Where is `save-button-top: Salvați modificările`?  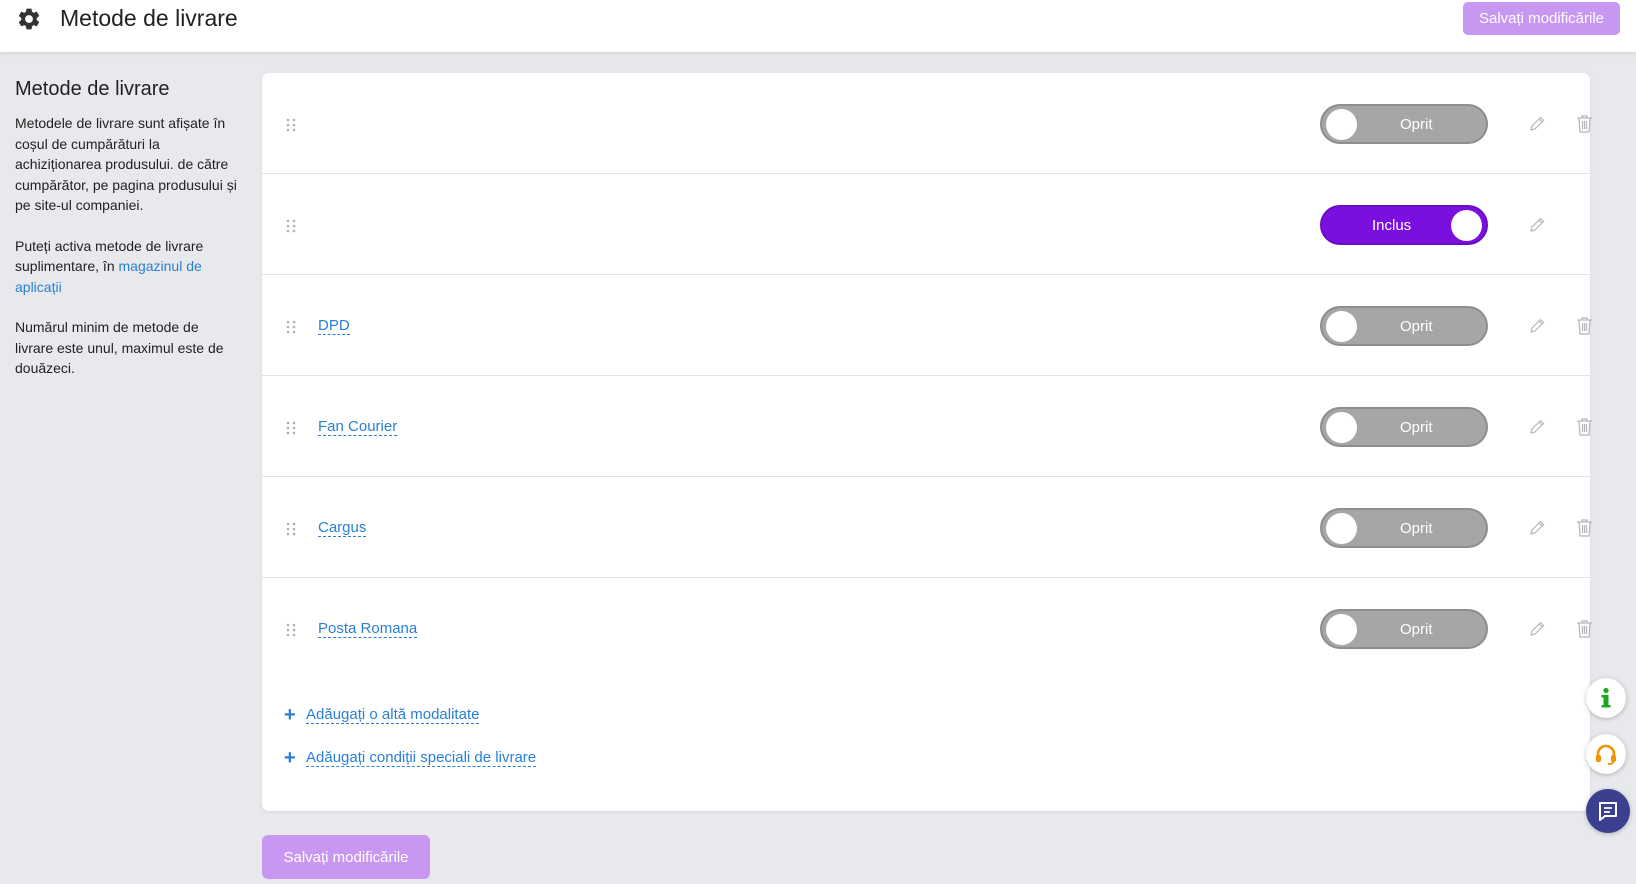 save-button-top: Salvați modificările is located at coordinates (1541, 18).